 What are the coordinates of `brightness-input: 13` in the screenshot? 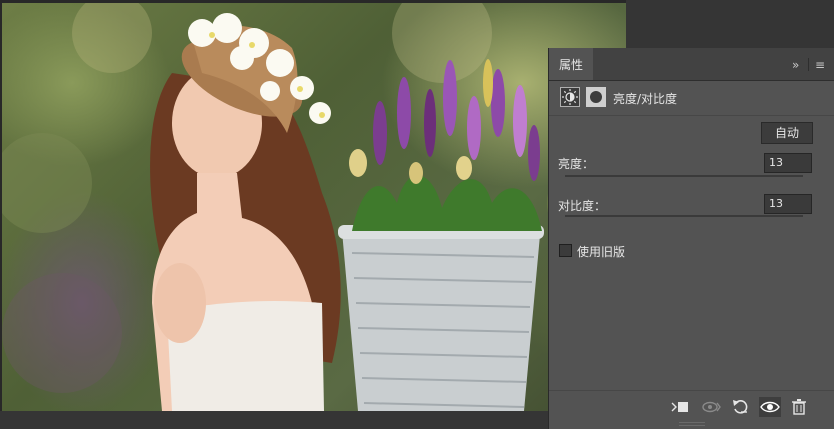 It's located at (788, 163).